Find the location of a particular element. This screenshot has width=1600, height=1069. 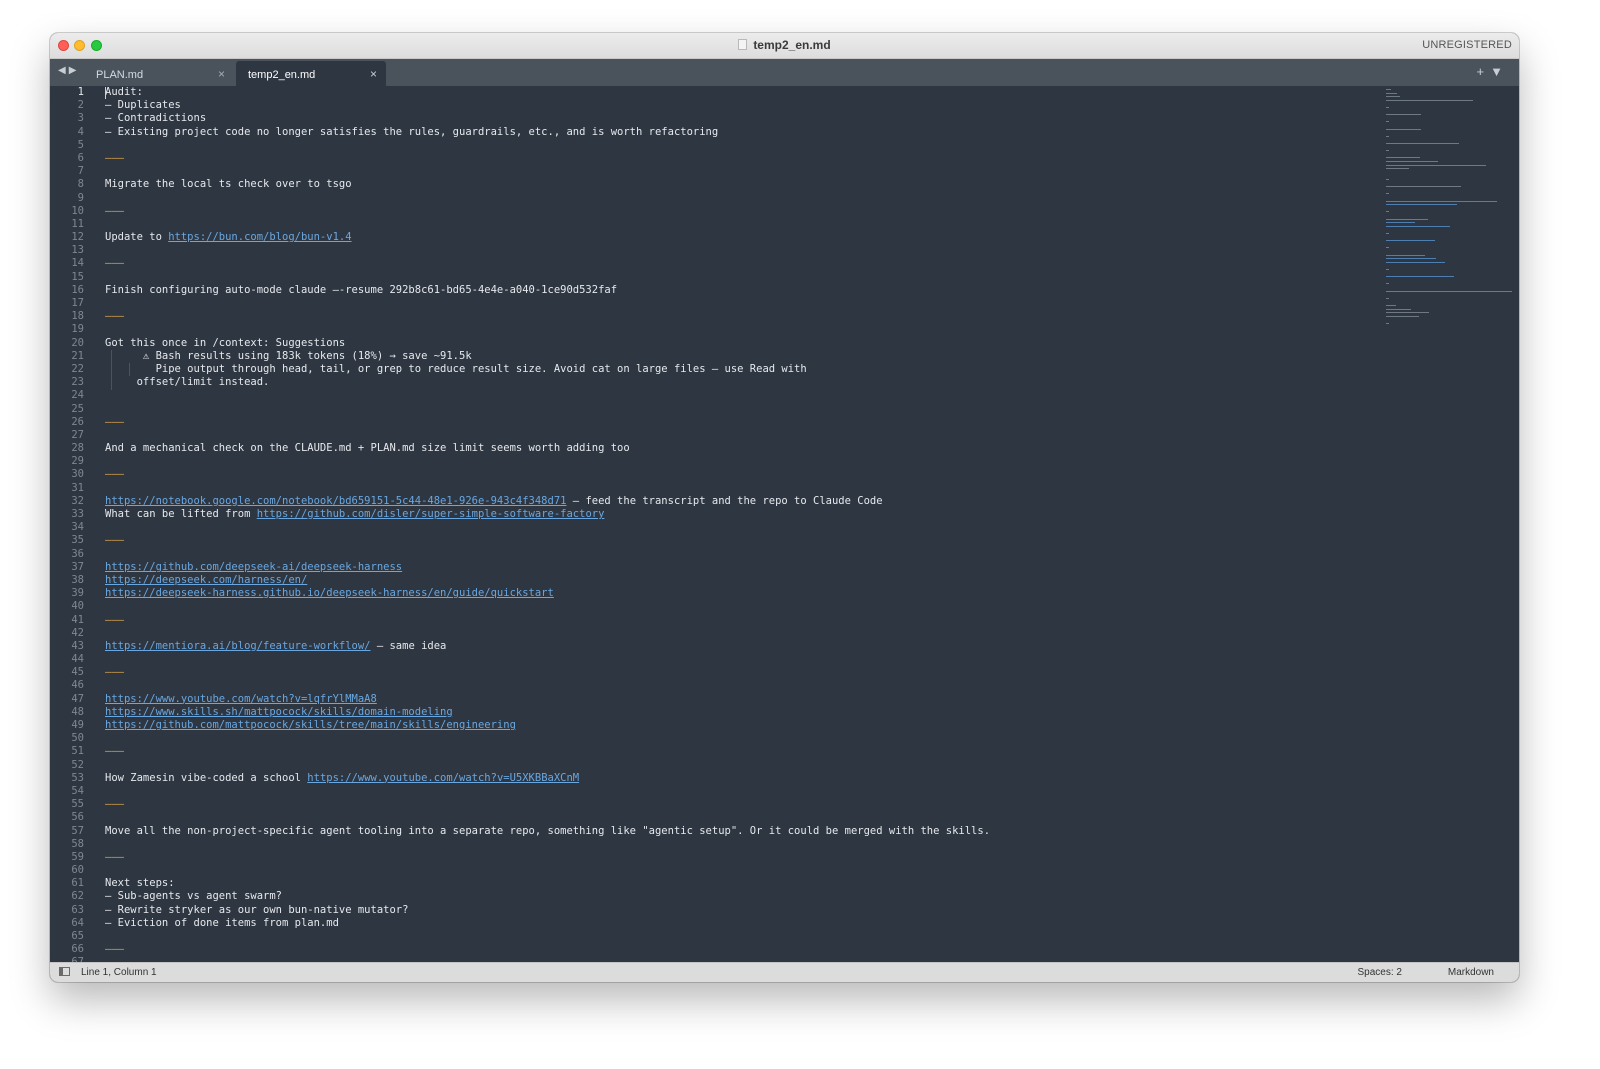

back-arrow-icon: ◀ is located at coordinates (63, 70).